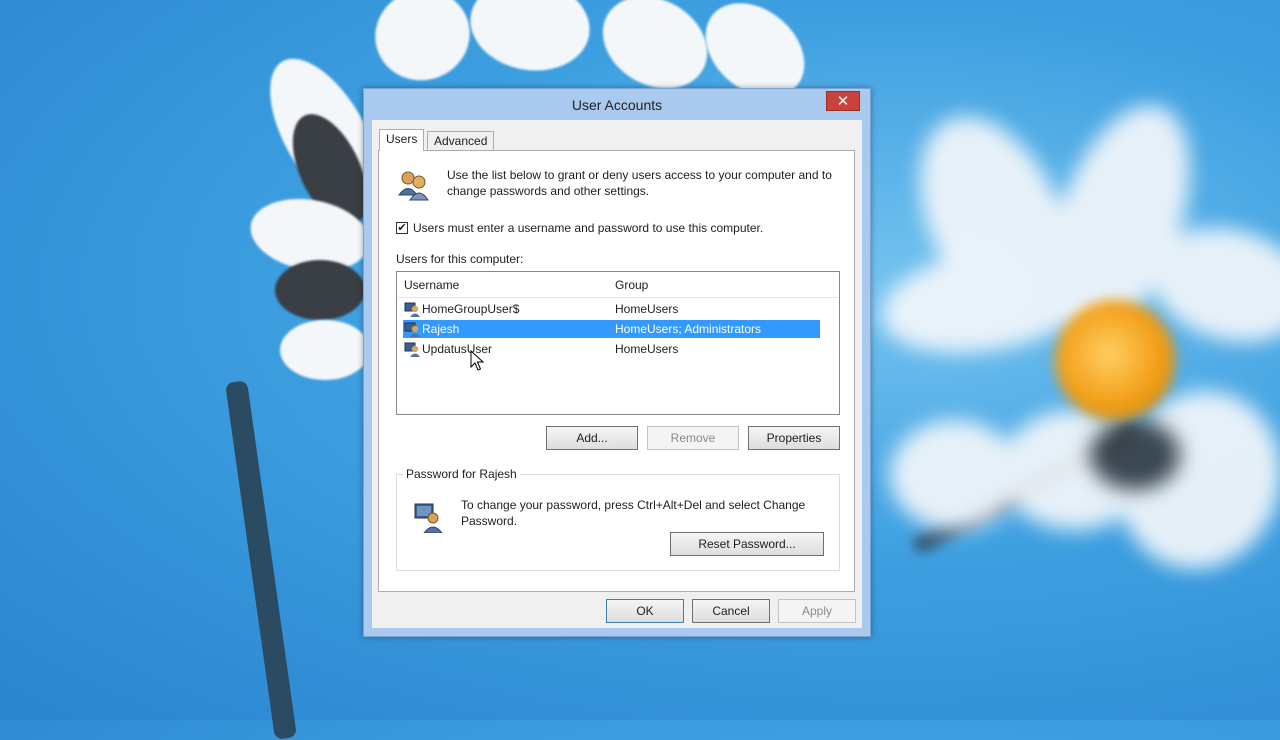 The image size is (1280, 740). I want to click on title-bar: User Accounts ✕, so click(617, 104).